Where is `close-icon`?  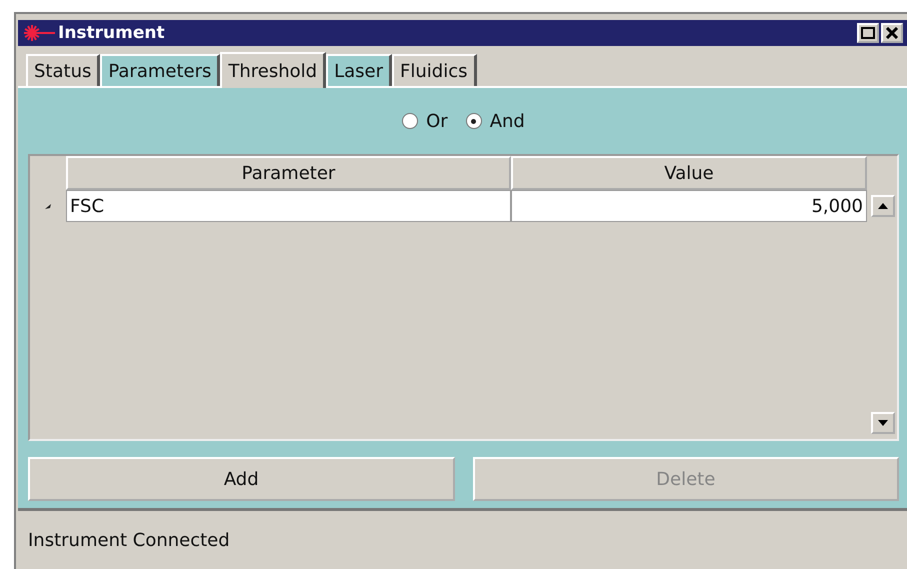
close-icon is located at coordinates (892, 33).